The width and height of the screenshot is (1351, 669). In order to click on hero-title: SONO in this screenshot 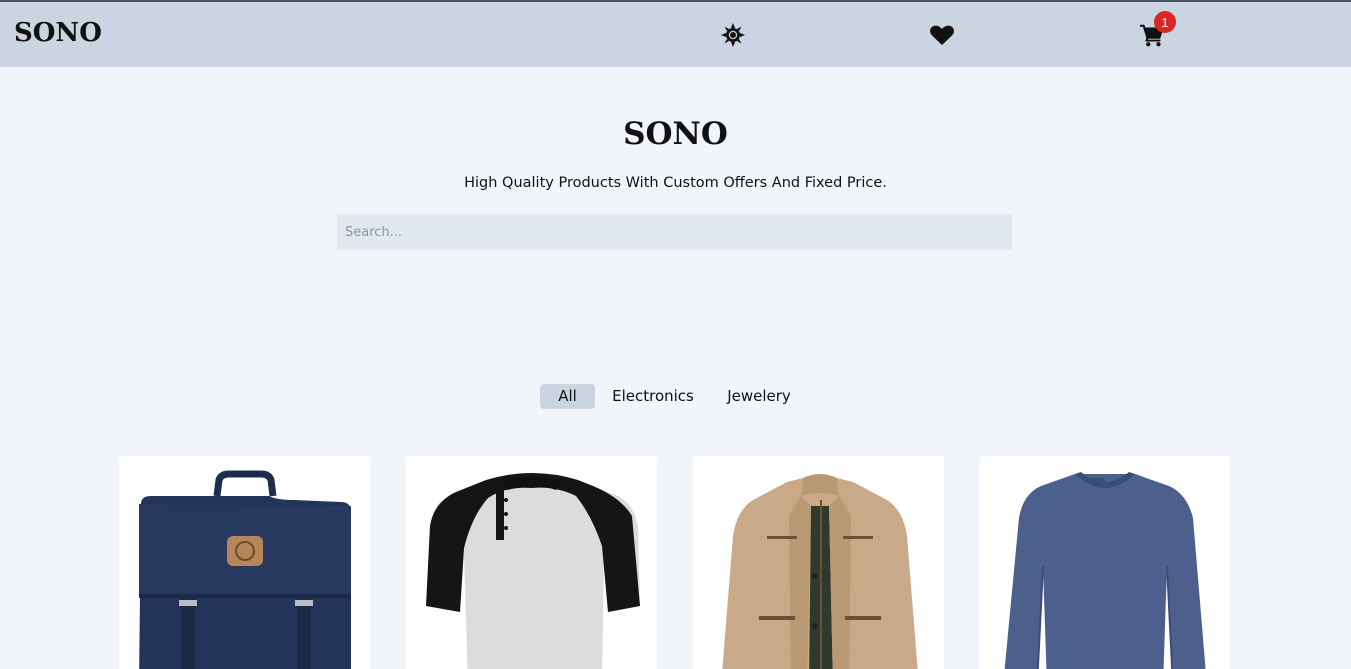, I will do `click(675, 134)`.